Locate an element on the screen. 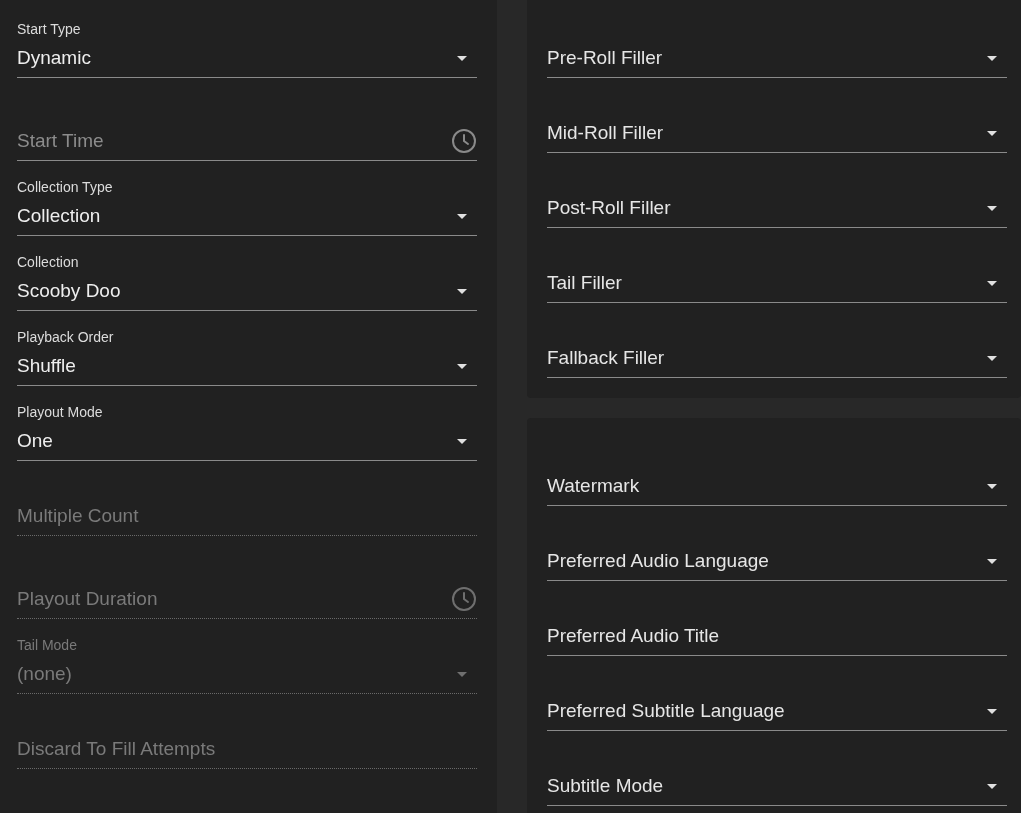 This screenshot has height=813, width=1021. clock-icon is located at coordinates (464, 141).